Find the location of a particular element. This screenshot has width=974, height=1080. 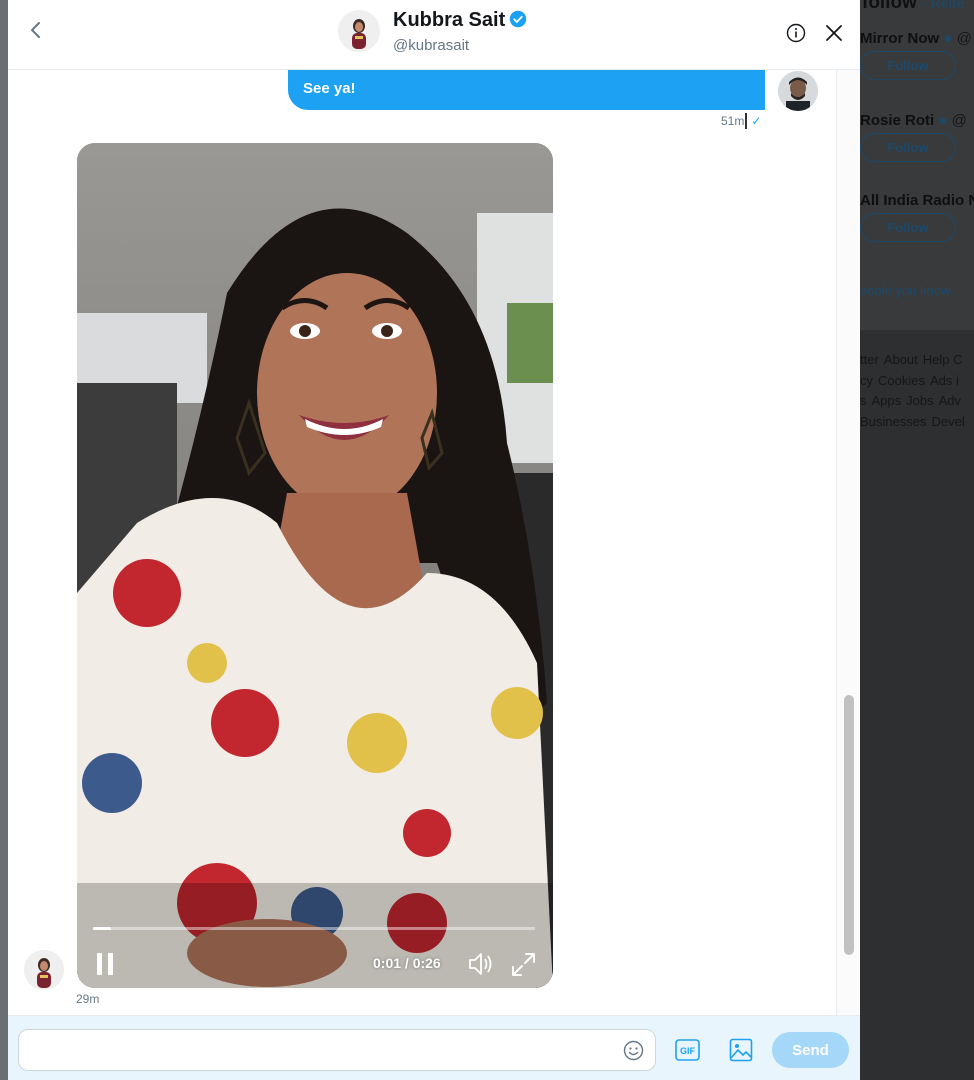

who-to-follow-heading: follow · Refre is located at coordinates (913, 6).